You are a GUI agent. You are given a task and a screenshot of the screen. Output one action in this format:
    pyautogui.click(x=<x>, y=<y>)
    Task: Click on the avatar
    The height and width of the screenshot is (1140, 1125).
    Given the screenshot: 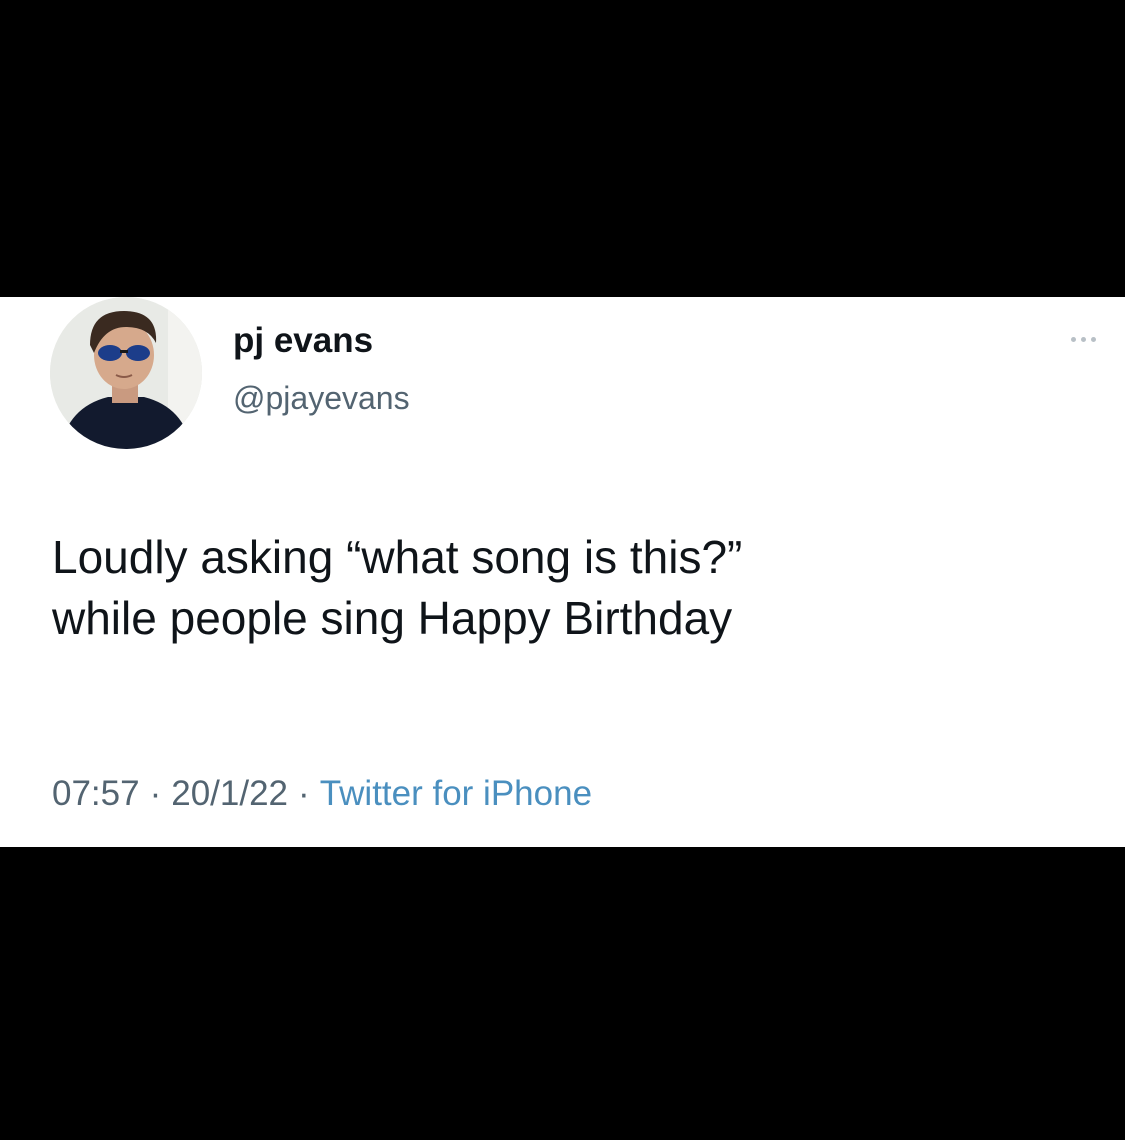 What is the action you would take?
    pyautogui.click(x=126, y=373)
    